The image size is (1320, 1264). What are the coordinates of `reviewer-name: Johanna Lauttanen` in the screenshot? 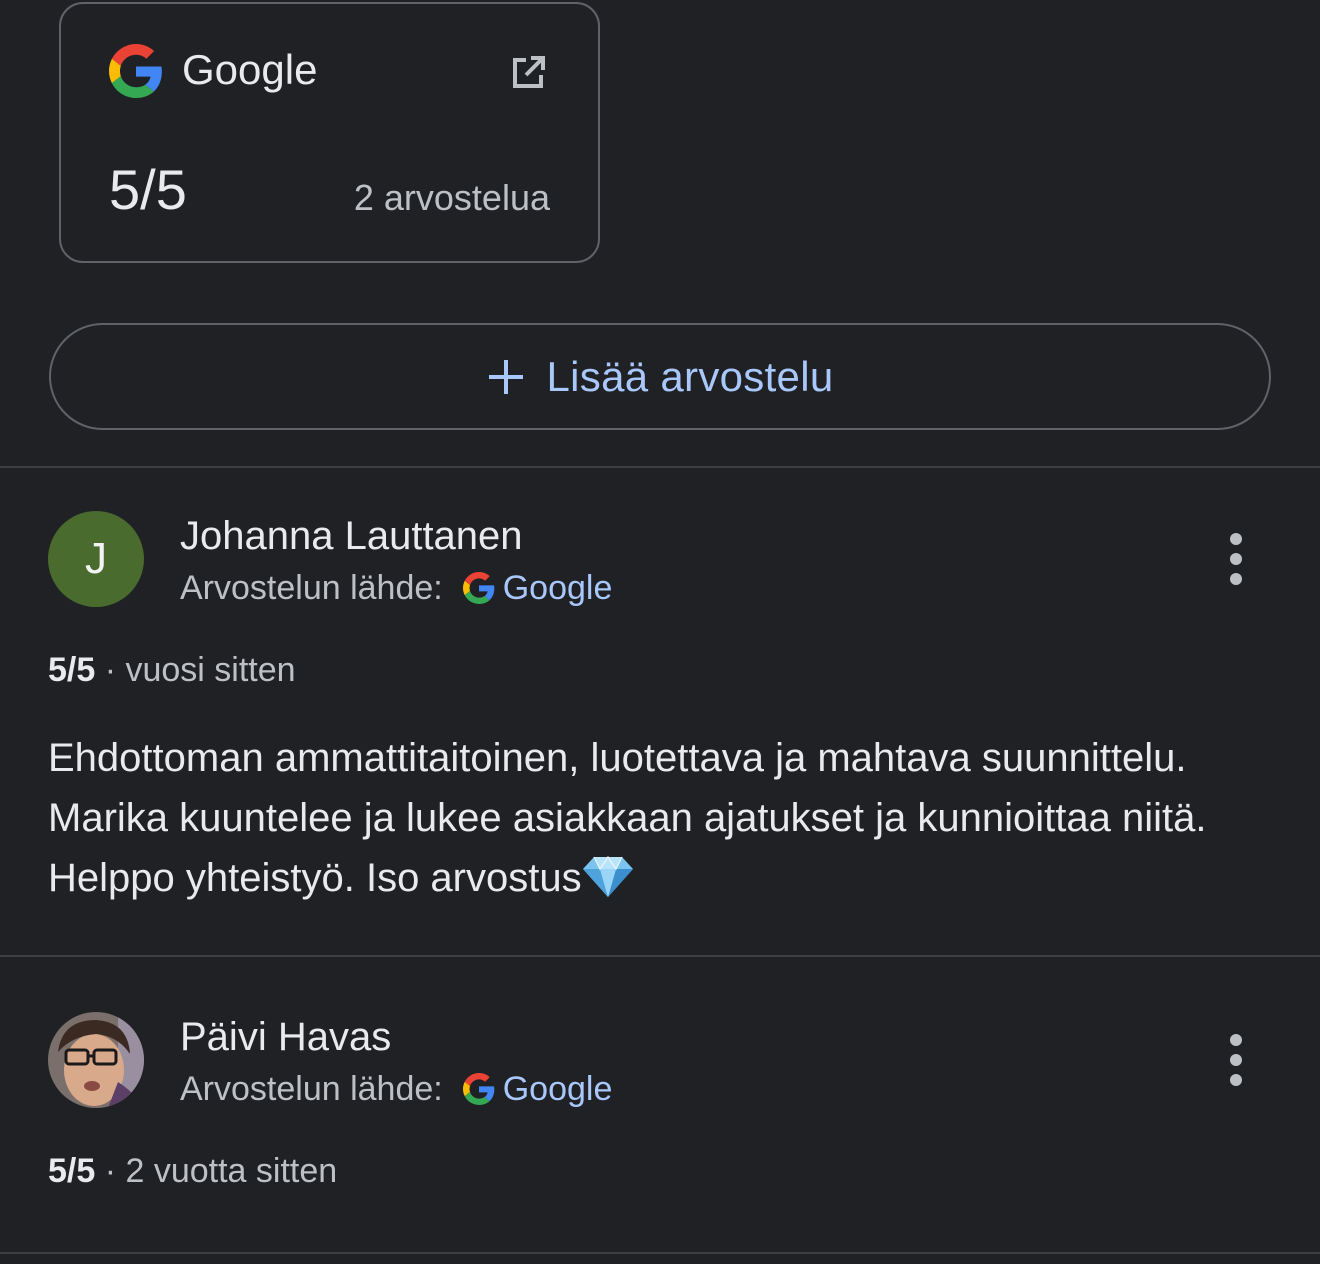 It's located at (351, 536).